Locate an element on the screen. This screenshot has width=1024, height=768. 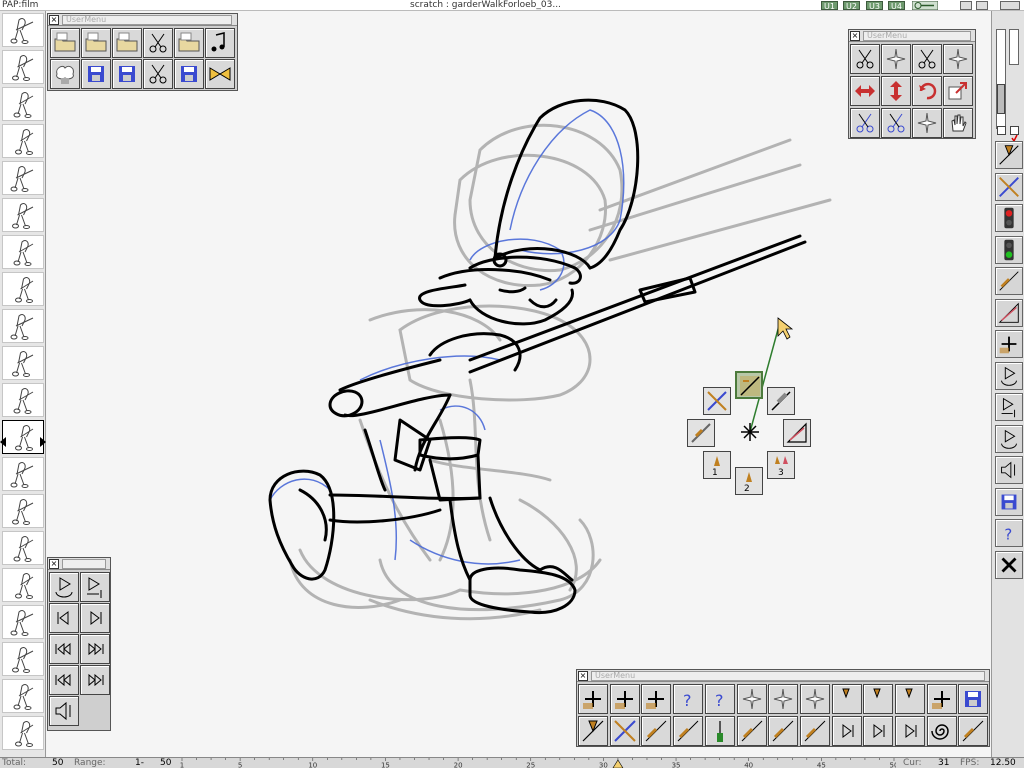
save-icon is located at coordinates (1009, 501).